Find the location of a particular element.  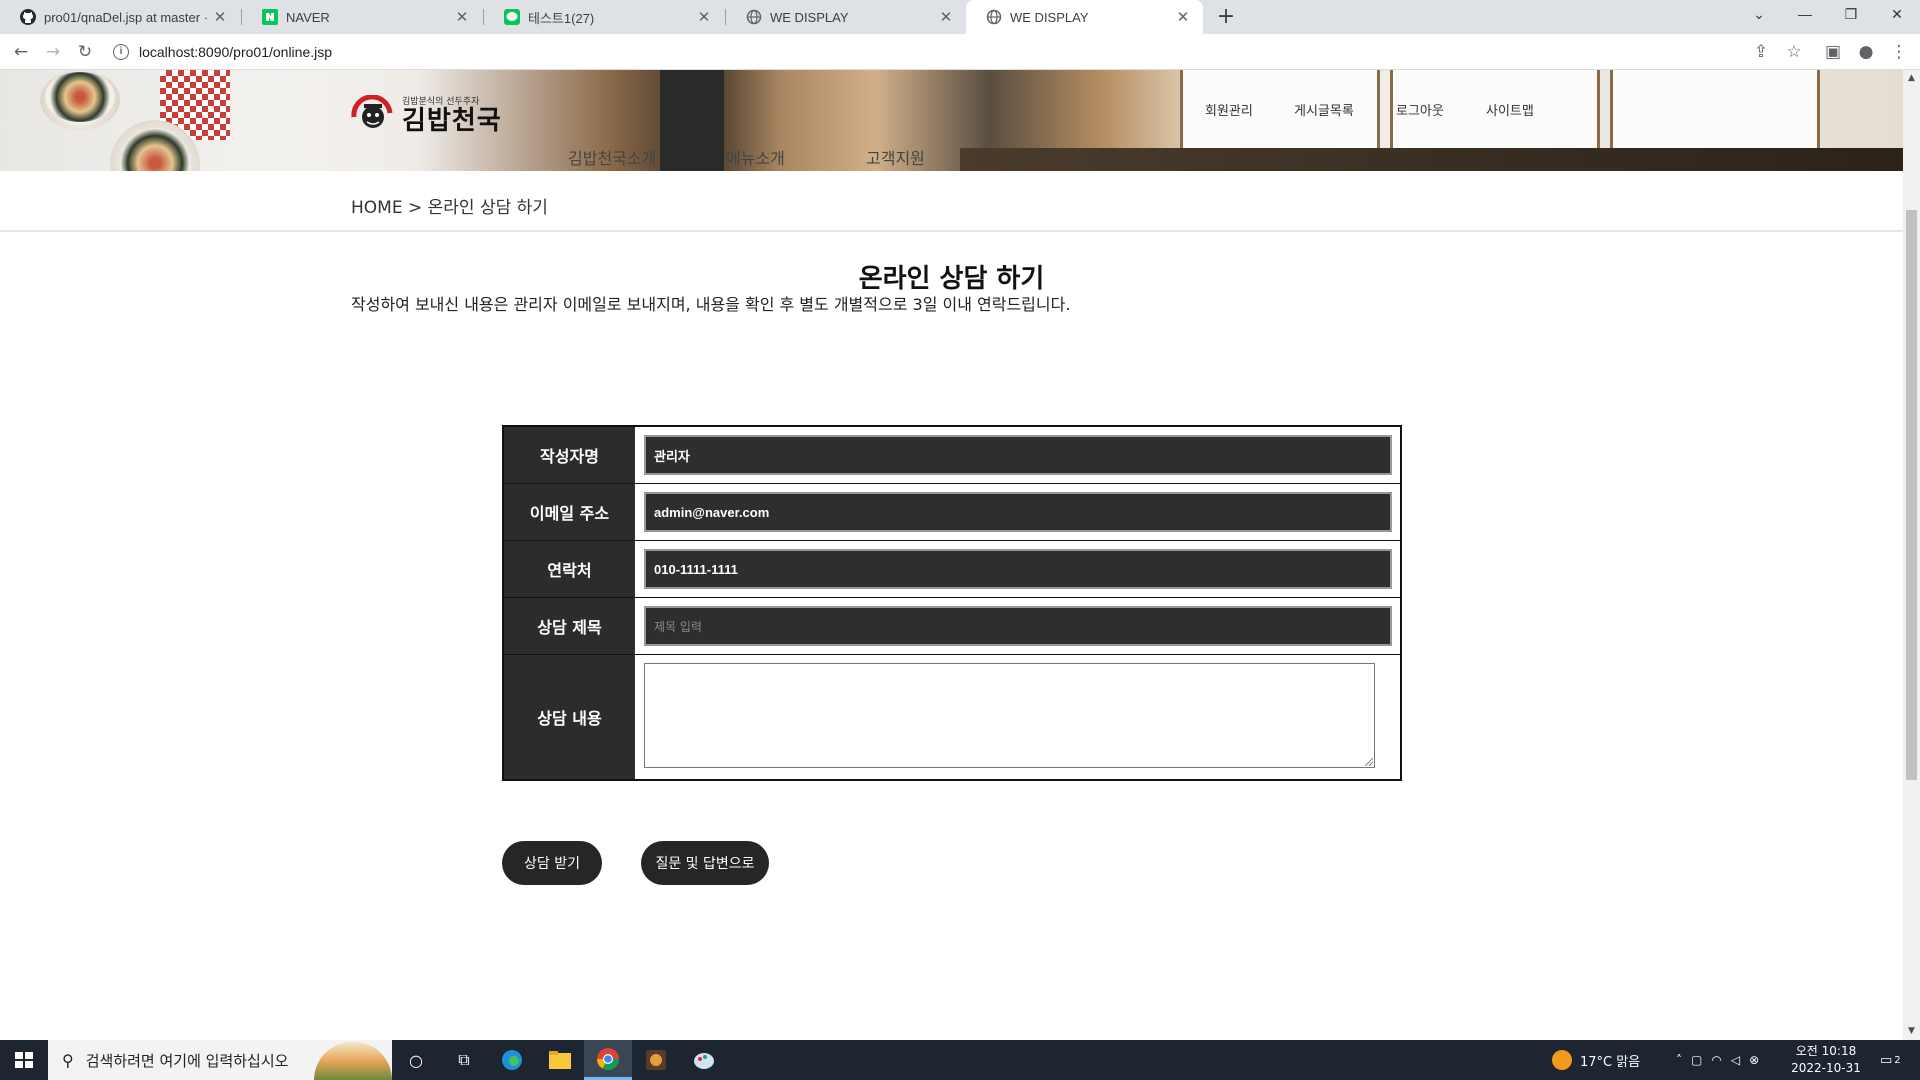

weather-widget: 17°C 맑음 is located at coordinates (1596, 1060).